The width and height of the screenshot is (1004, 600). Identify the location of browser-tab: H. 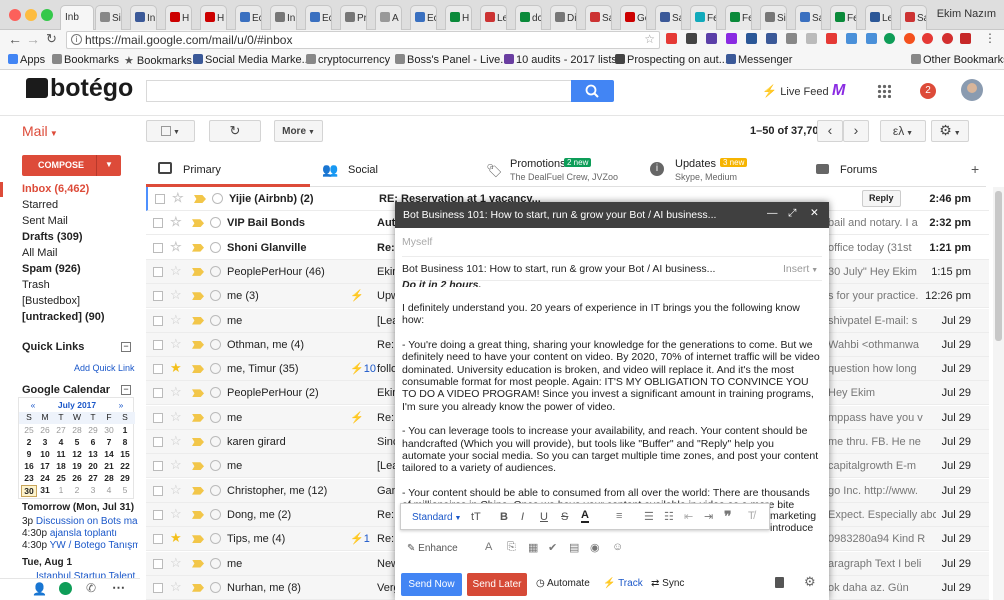
(458, 17).